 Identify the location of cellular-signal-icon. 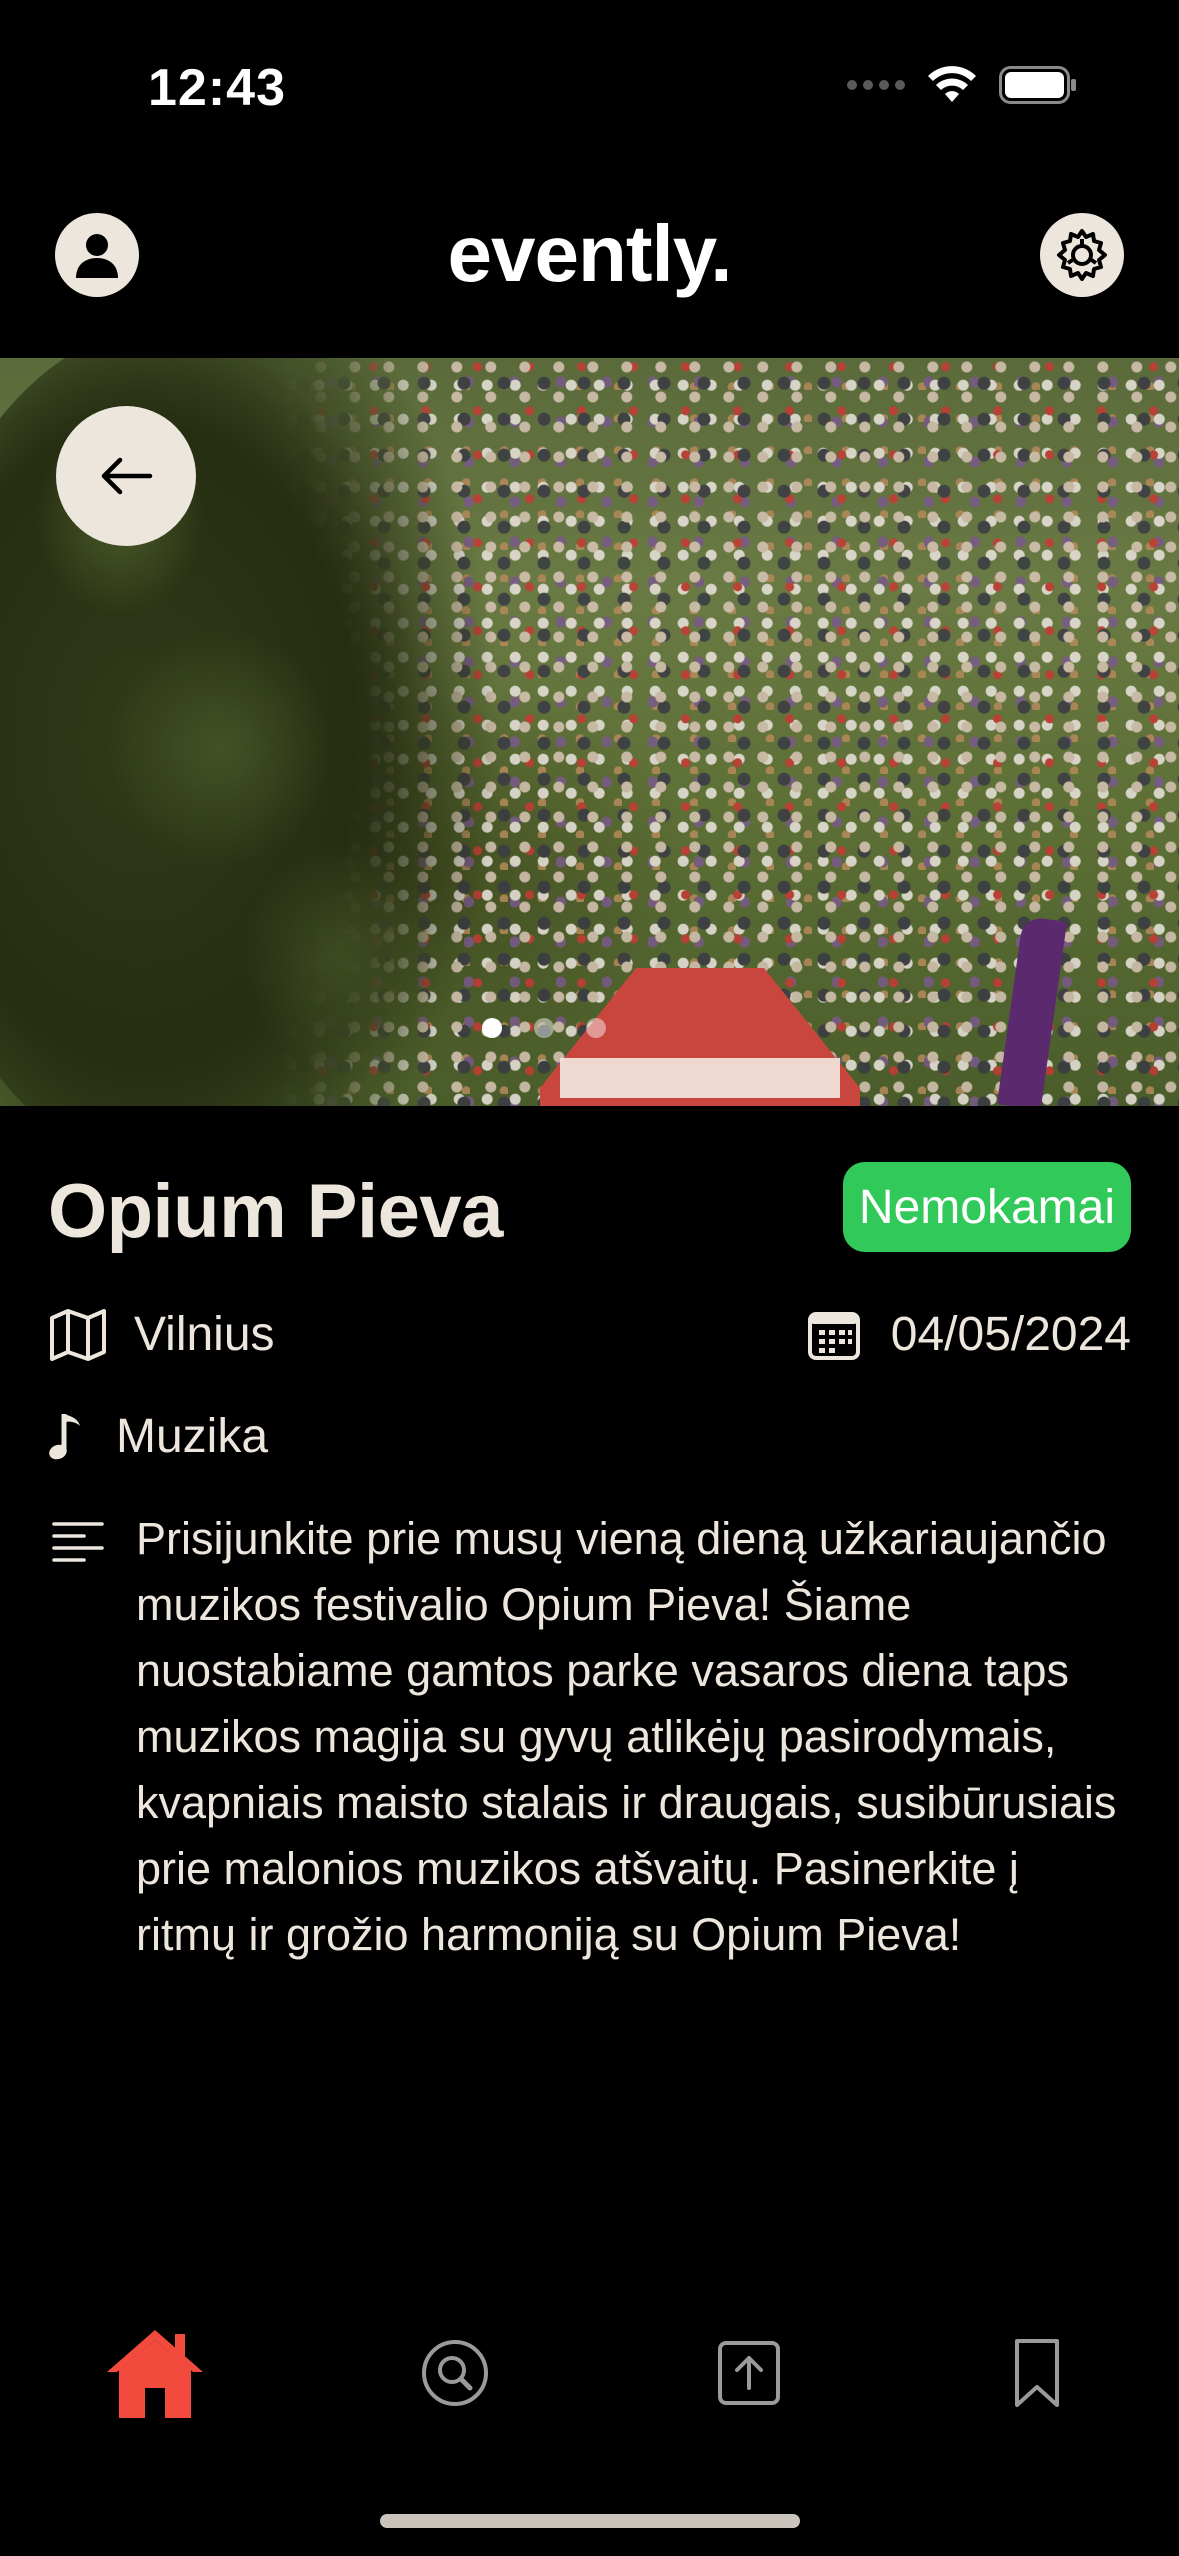
(876, 85).